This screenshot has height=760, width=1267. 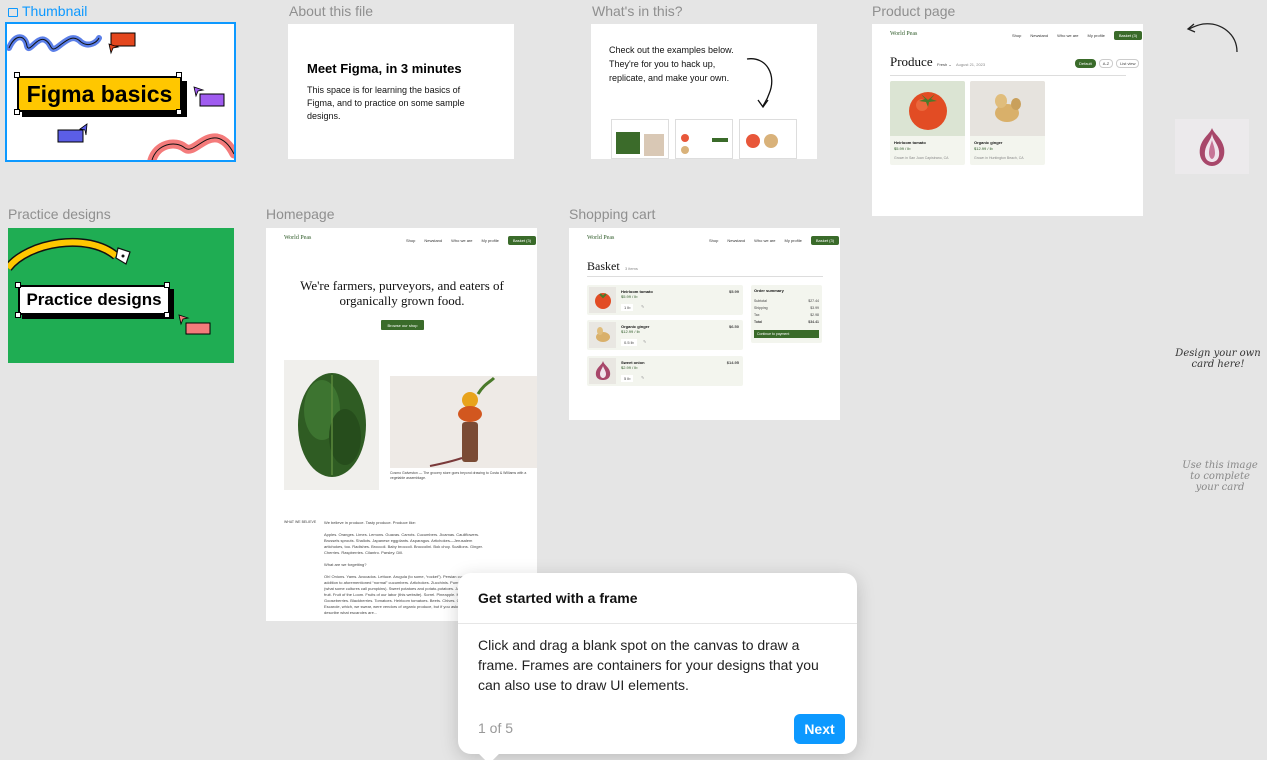 What do you see at coordinates (814, 308) in the screenshot?
I see `summary-row-value: $3.99` at bounding box center [814, 308].